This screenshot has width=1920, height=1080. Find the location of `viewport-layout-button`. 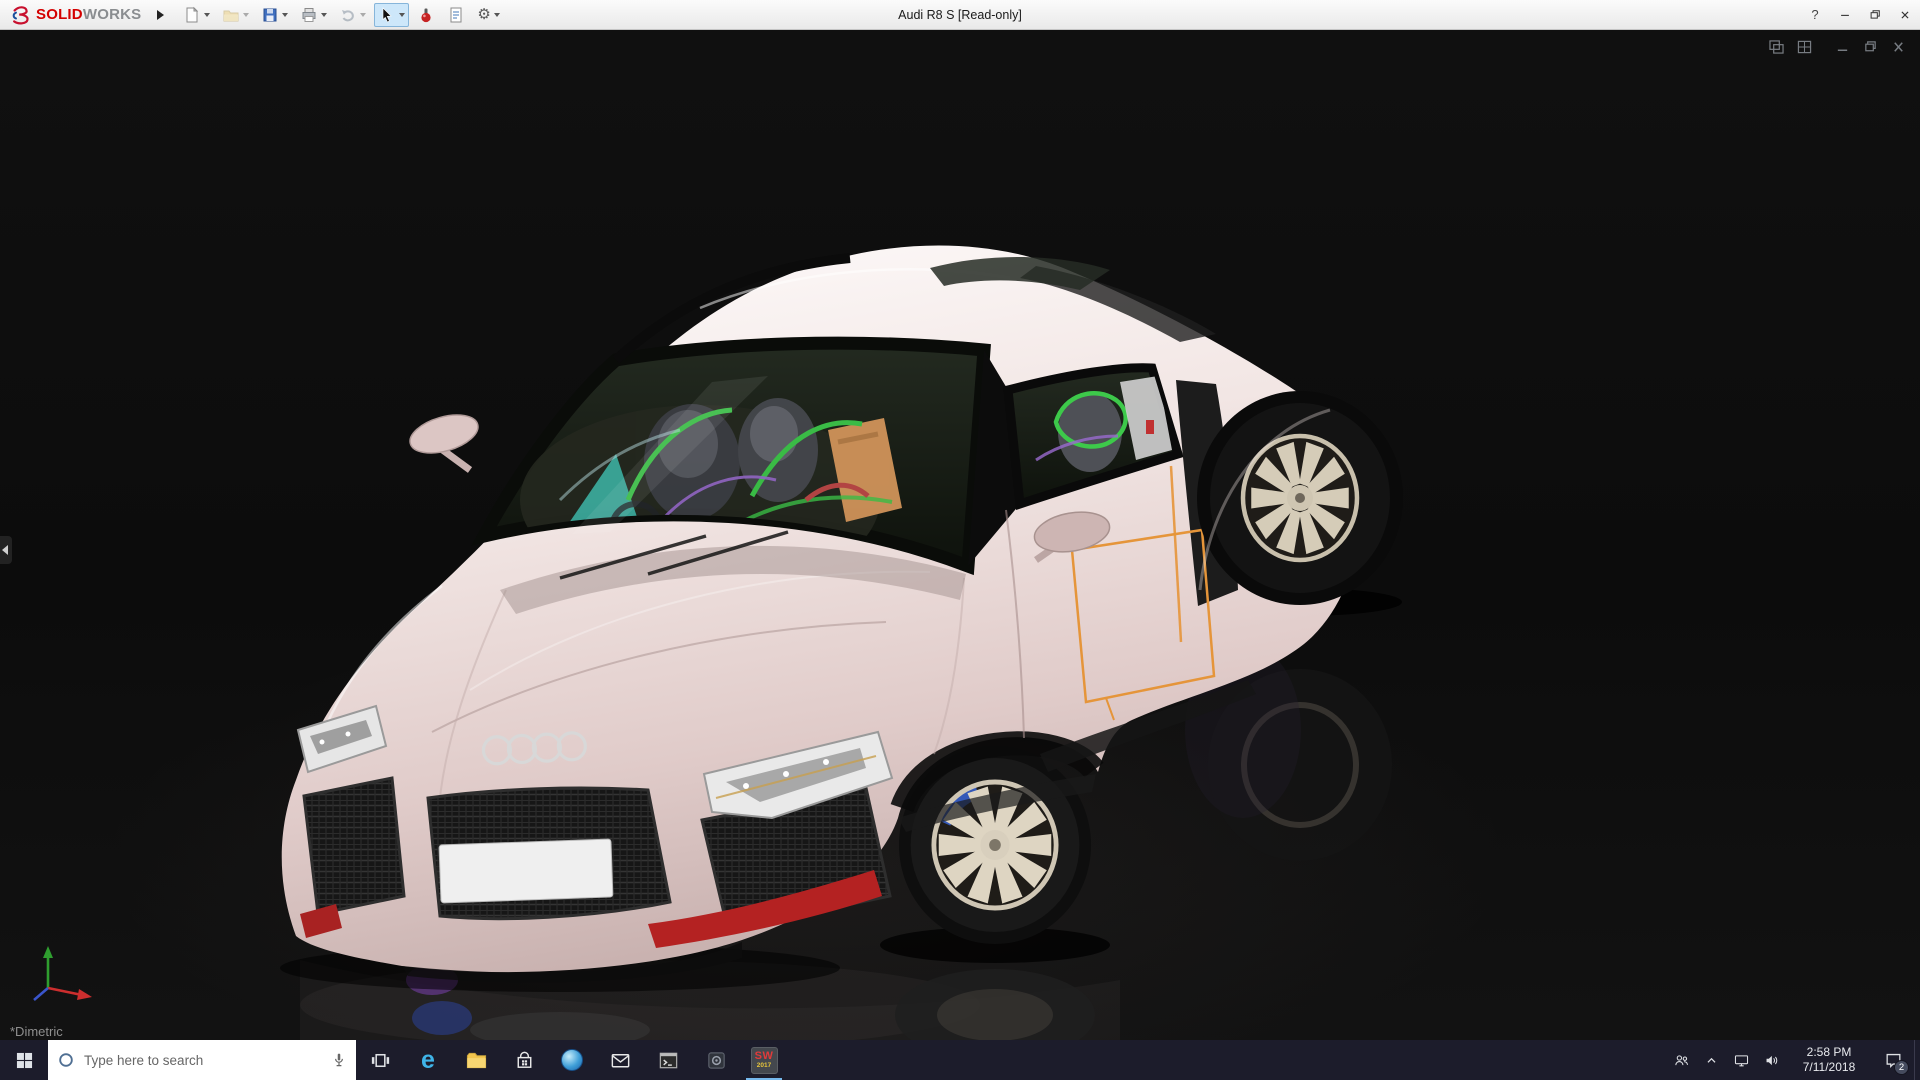

viewport-layout-button is located at coordinates (1776, 47).